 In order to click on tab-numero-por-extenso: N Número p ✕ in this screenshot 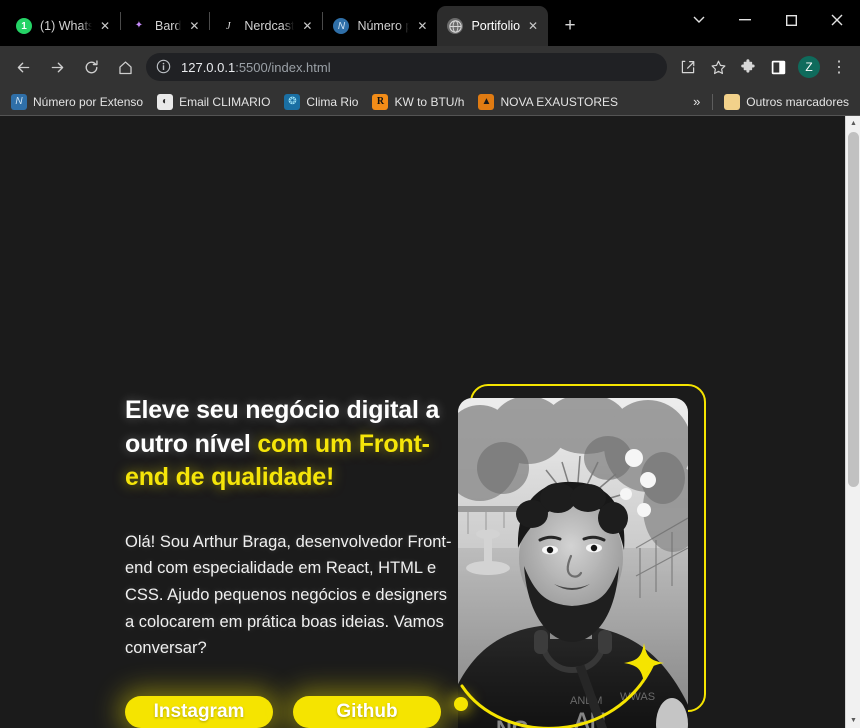, I will do `click(380, 26)`.